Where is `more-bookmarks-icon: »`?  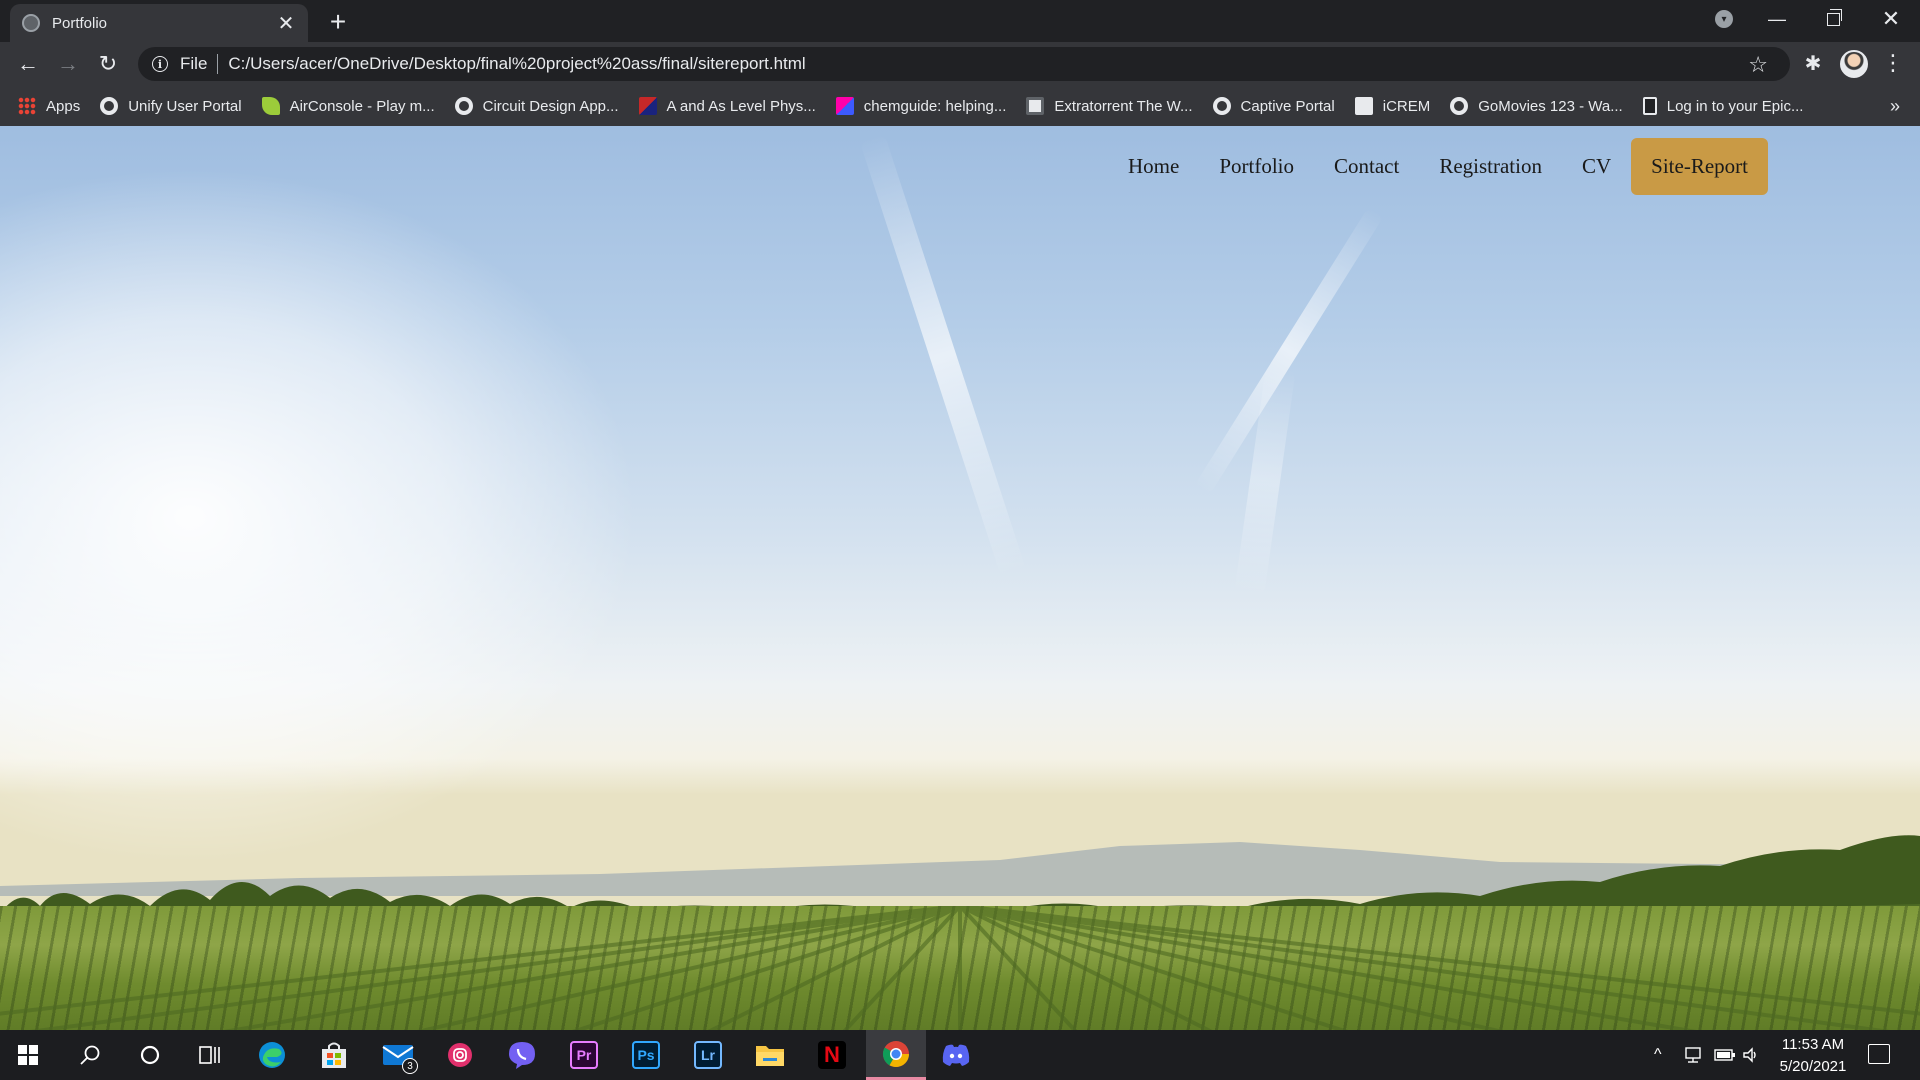 more-bookmarks-icon: » is located at coordinates (1895, 106).